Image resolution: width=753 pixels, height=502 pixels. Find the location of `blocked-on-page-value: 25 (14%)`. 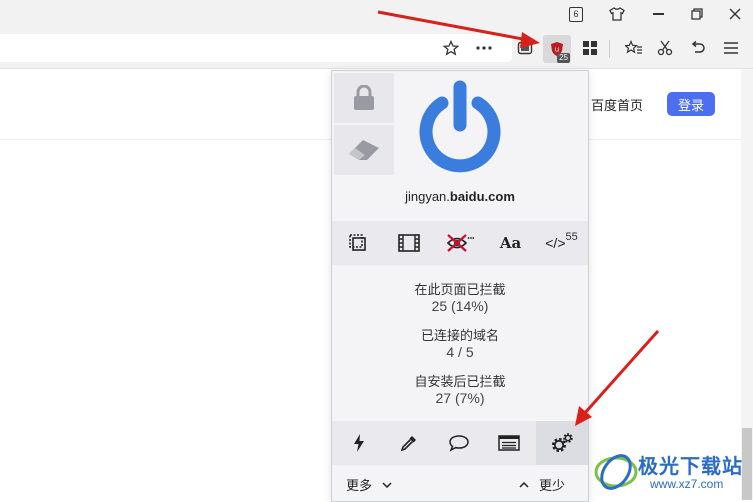

blocked-on-page-value: 25 (14%) is located at coordinates (460, 306).